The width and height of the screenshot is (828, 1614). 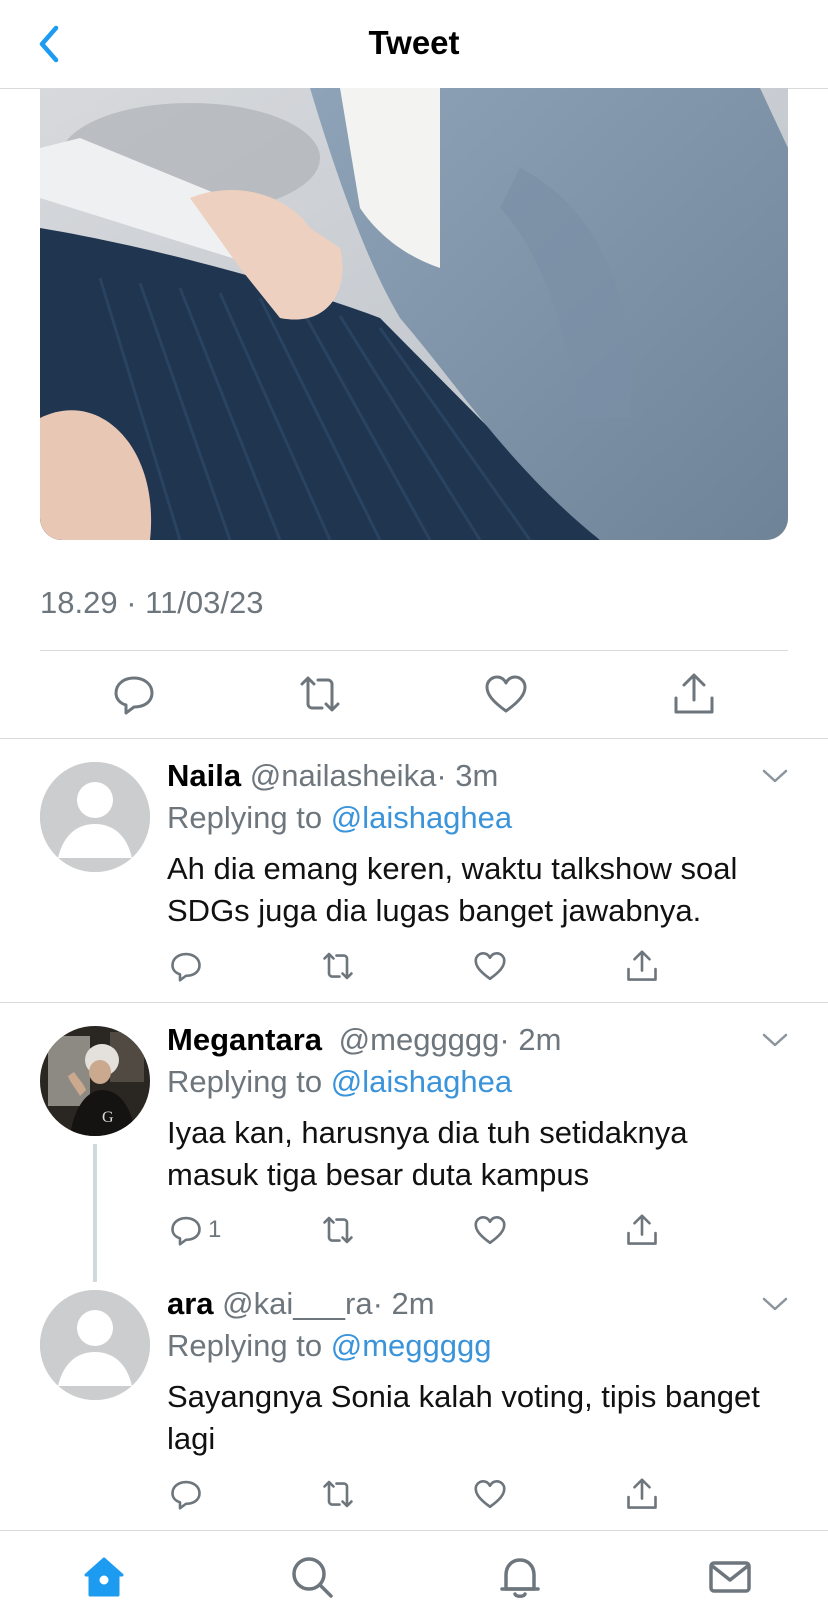 I want to click on reply-author: ara @kai___ra· 2m, so click(x=301, y=1304).